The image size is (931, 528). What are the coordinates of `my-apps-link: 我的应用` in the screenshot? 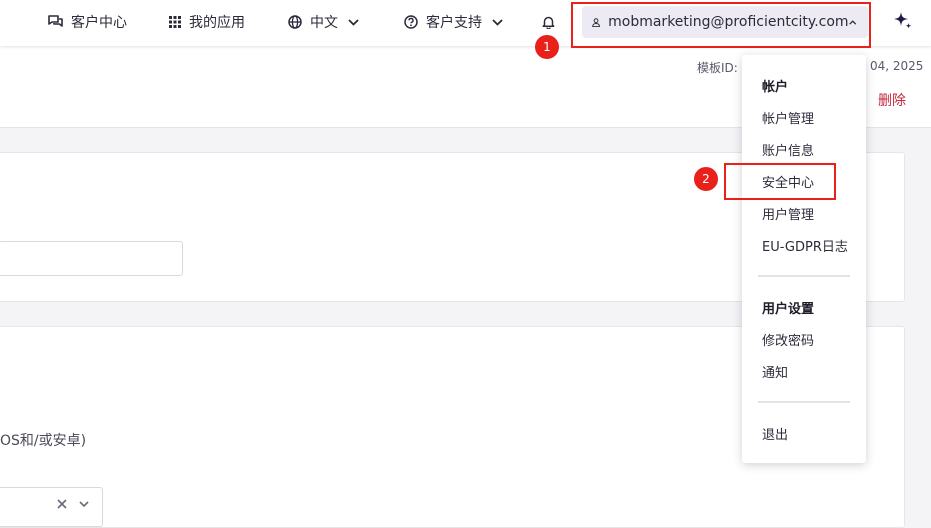 It's located at (207, 22).